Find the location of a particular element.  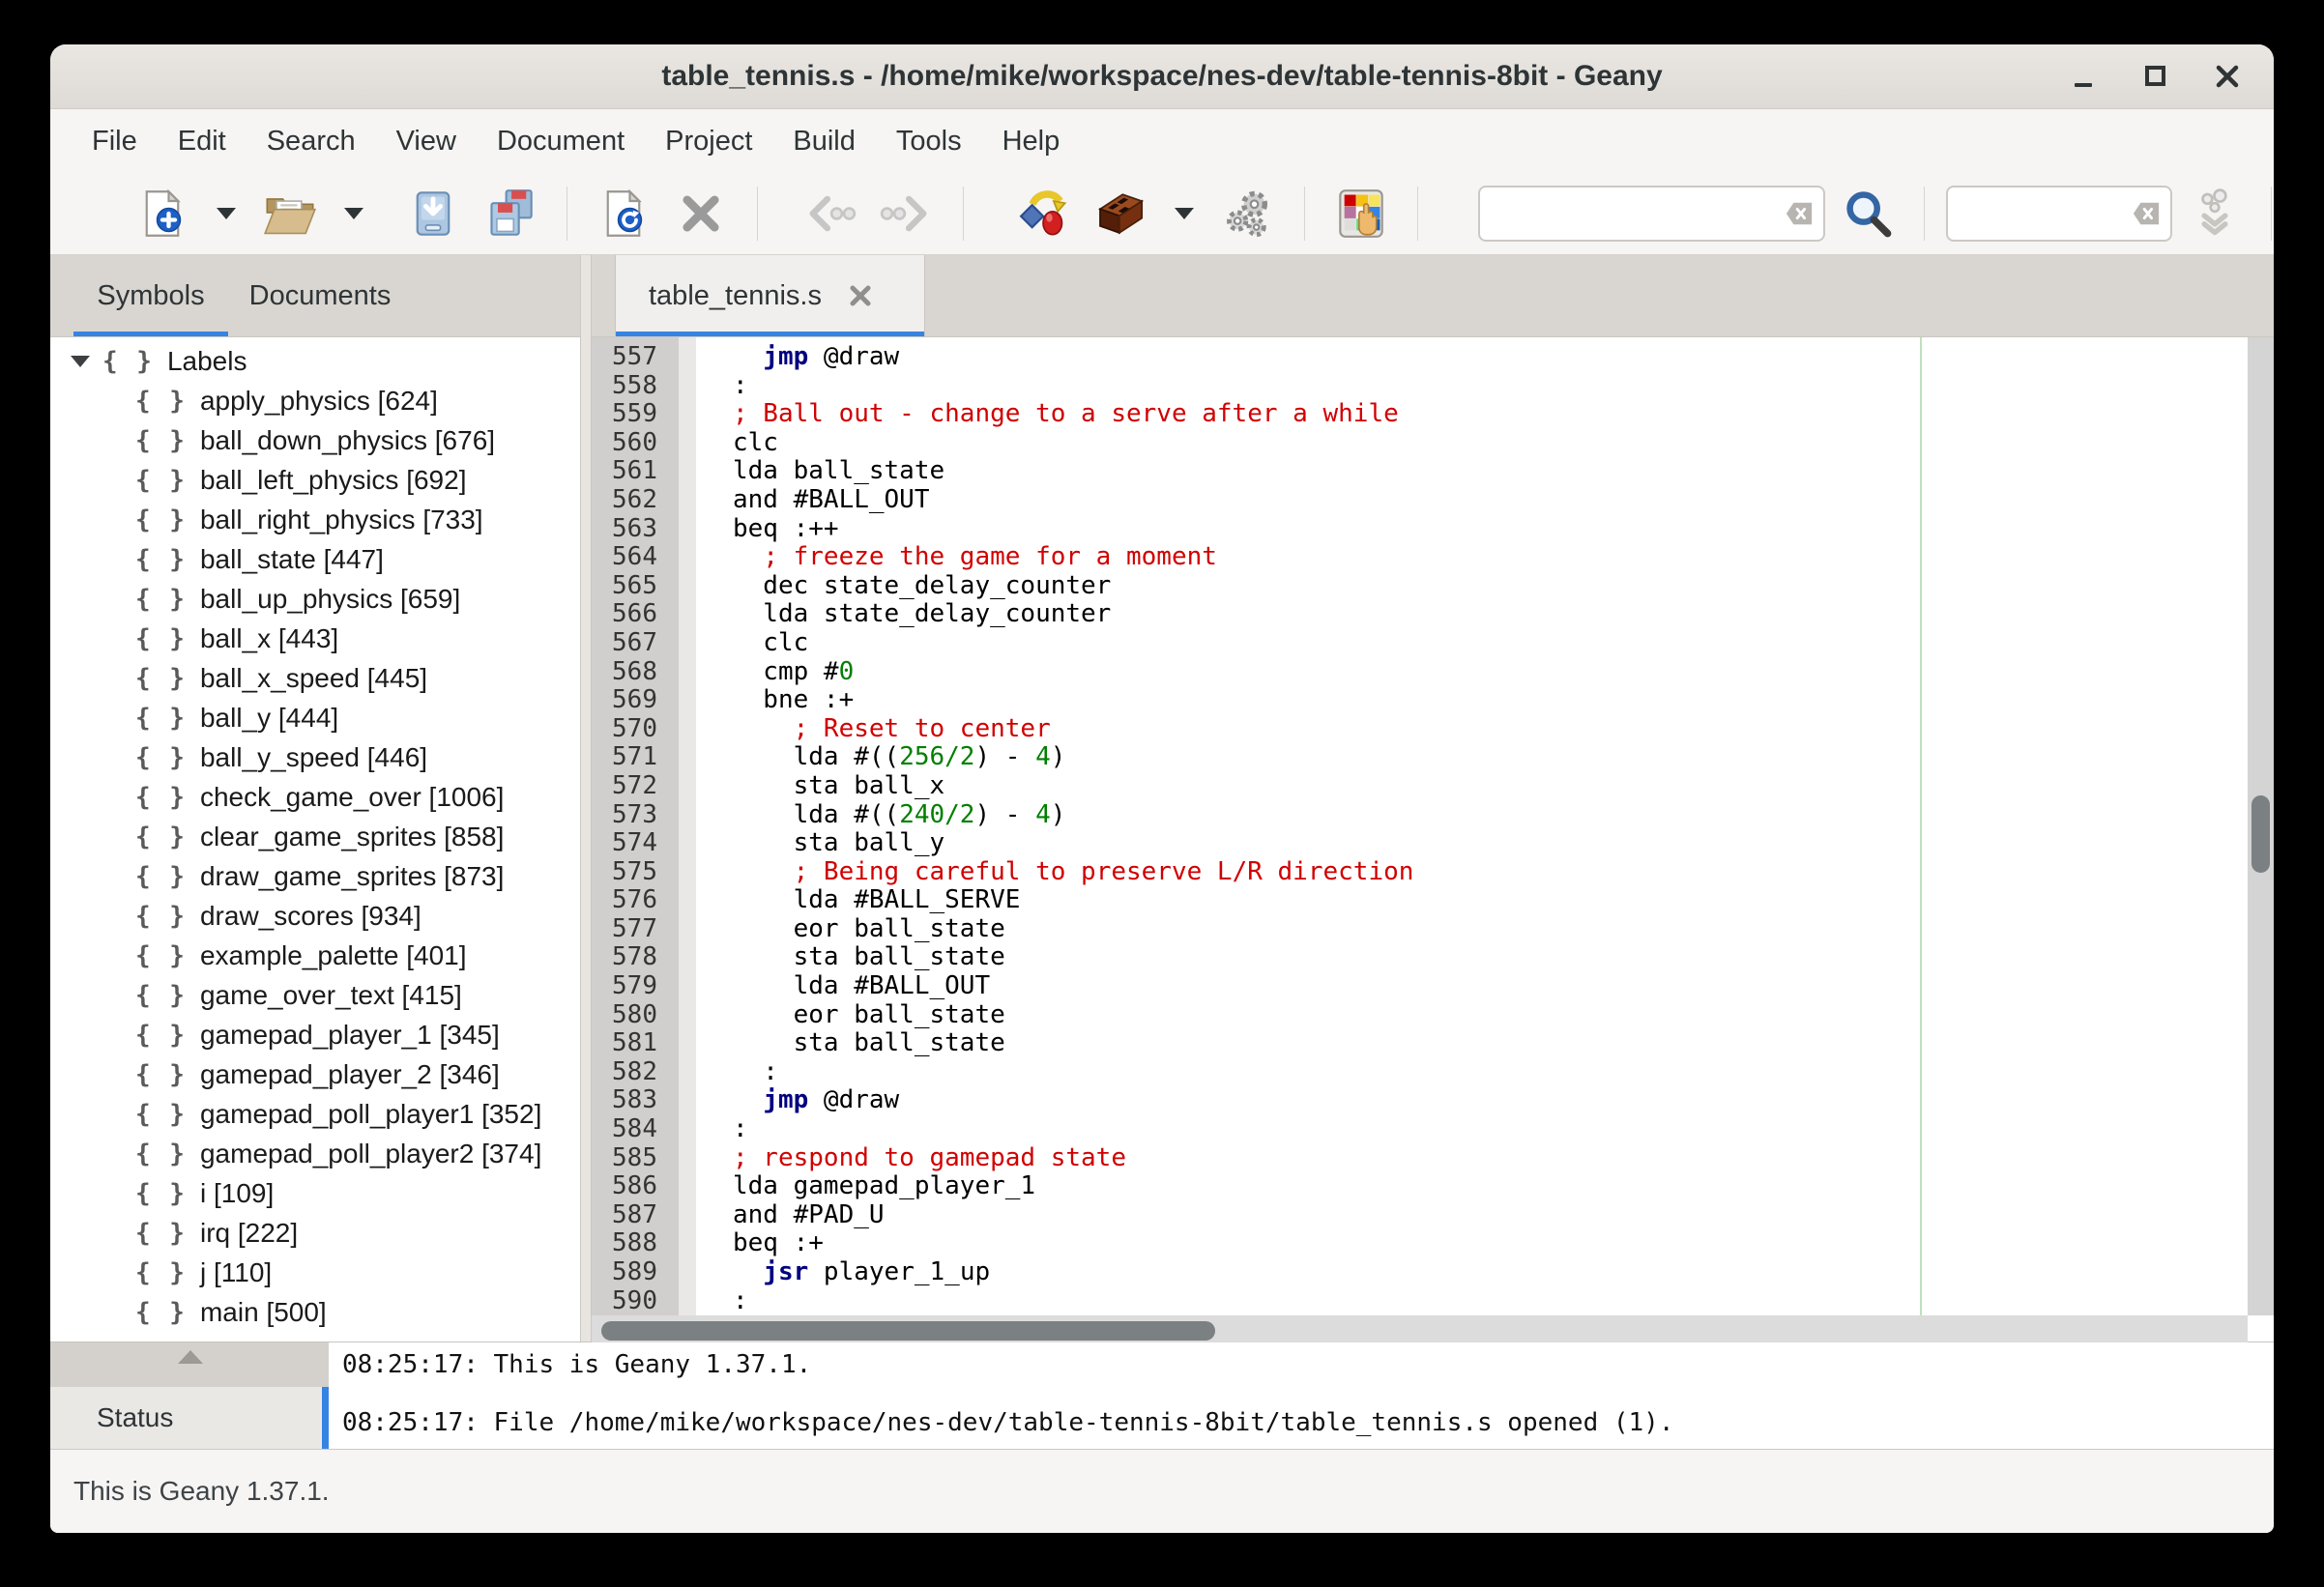

code-line: lda #((256/2) - 4) is located at coordinates (1073, 757).